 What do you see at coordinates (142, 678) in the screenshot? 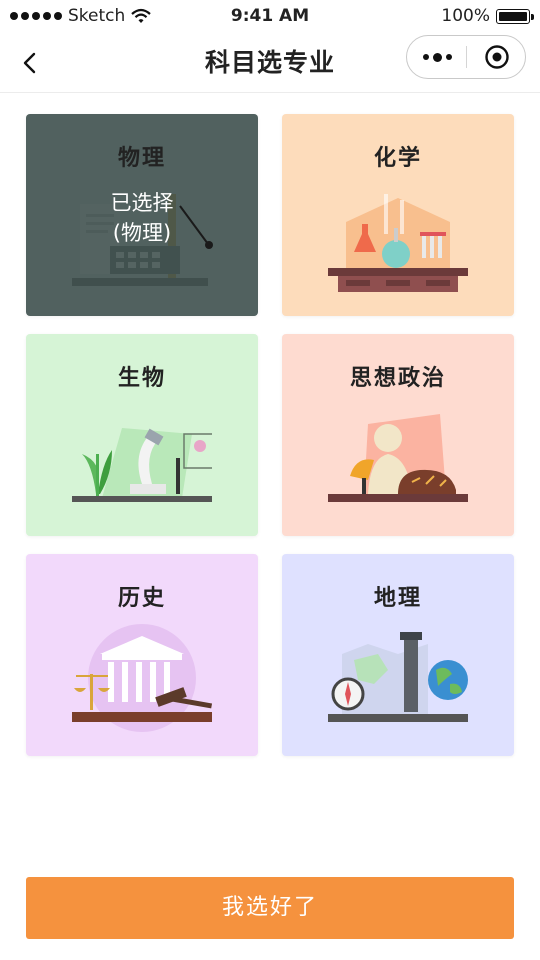
I see `history-illustration` at bounding box center [142, 678].